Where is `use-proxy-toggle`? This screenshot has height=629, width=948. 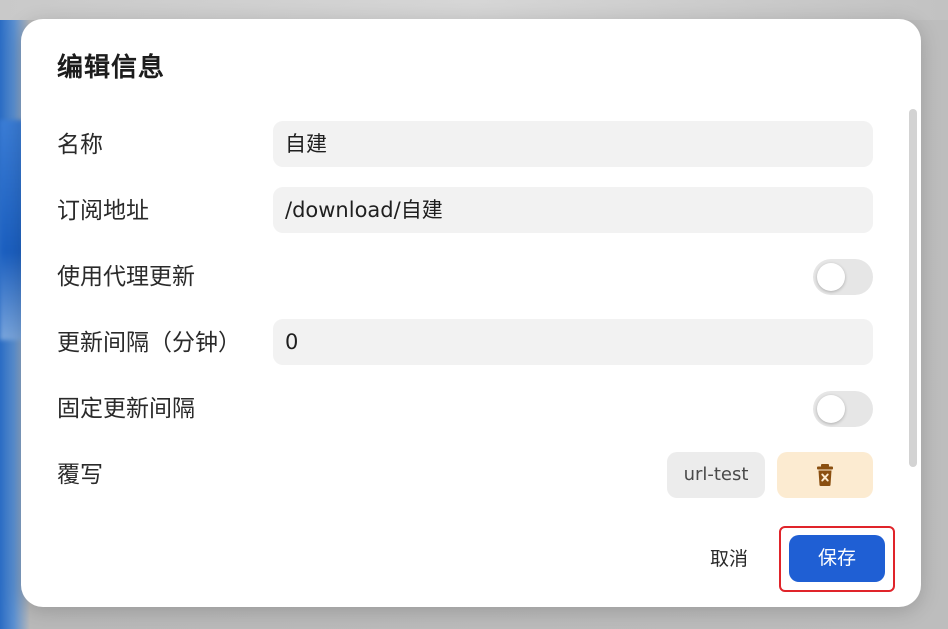
use-proxy-toggle is located at coordinates (843, 277).